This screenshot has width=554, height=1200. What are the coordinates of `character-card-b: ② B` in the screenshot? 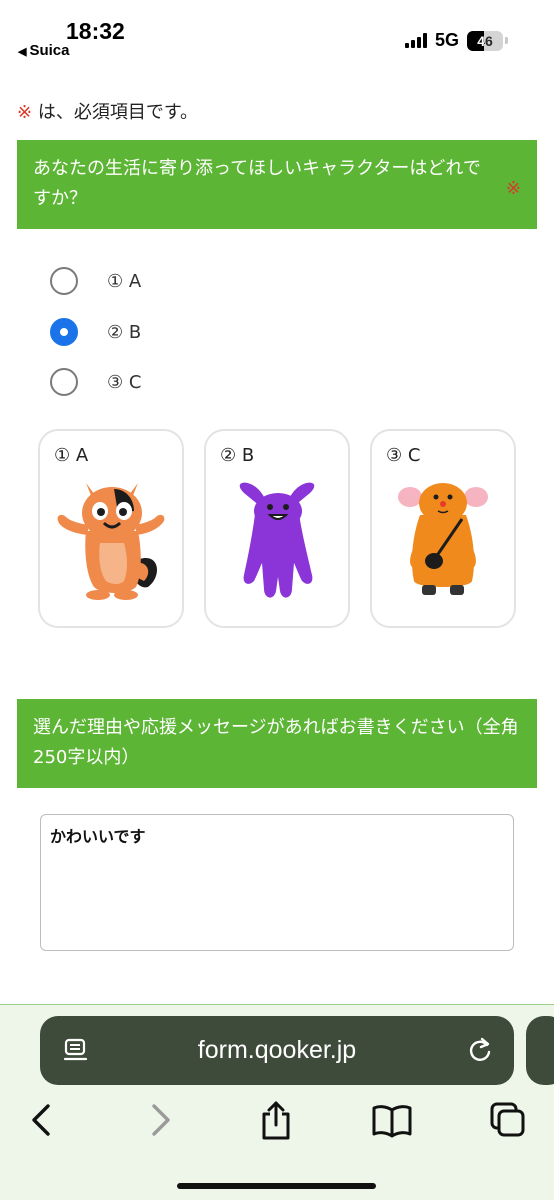 It's located at (277, 528).